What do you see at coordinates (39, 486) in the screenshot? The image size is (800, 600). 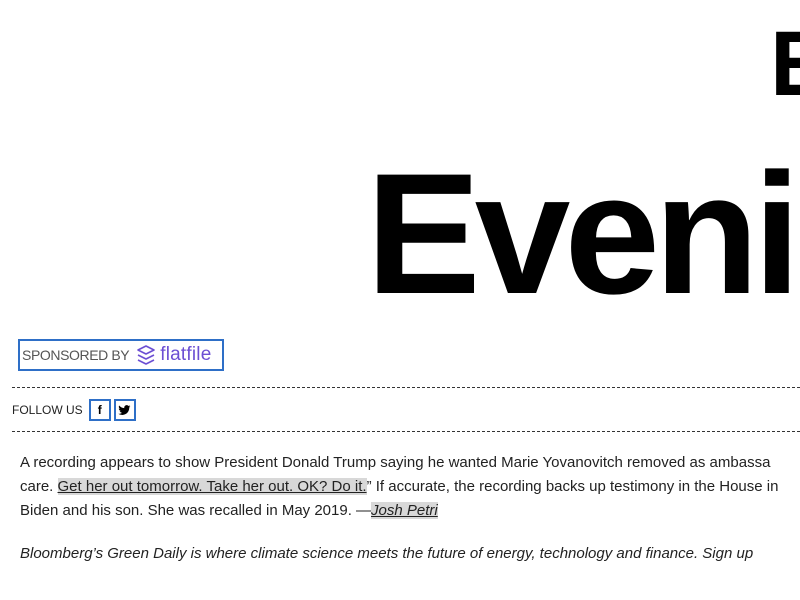 I see `article-line-2-prefix: care.` at bounding box center [39, 486].